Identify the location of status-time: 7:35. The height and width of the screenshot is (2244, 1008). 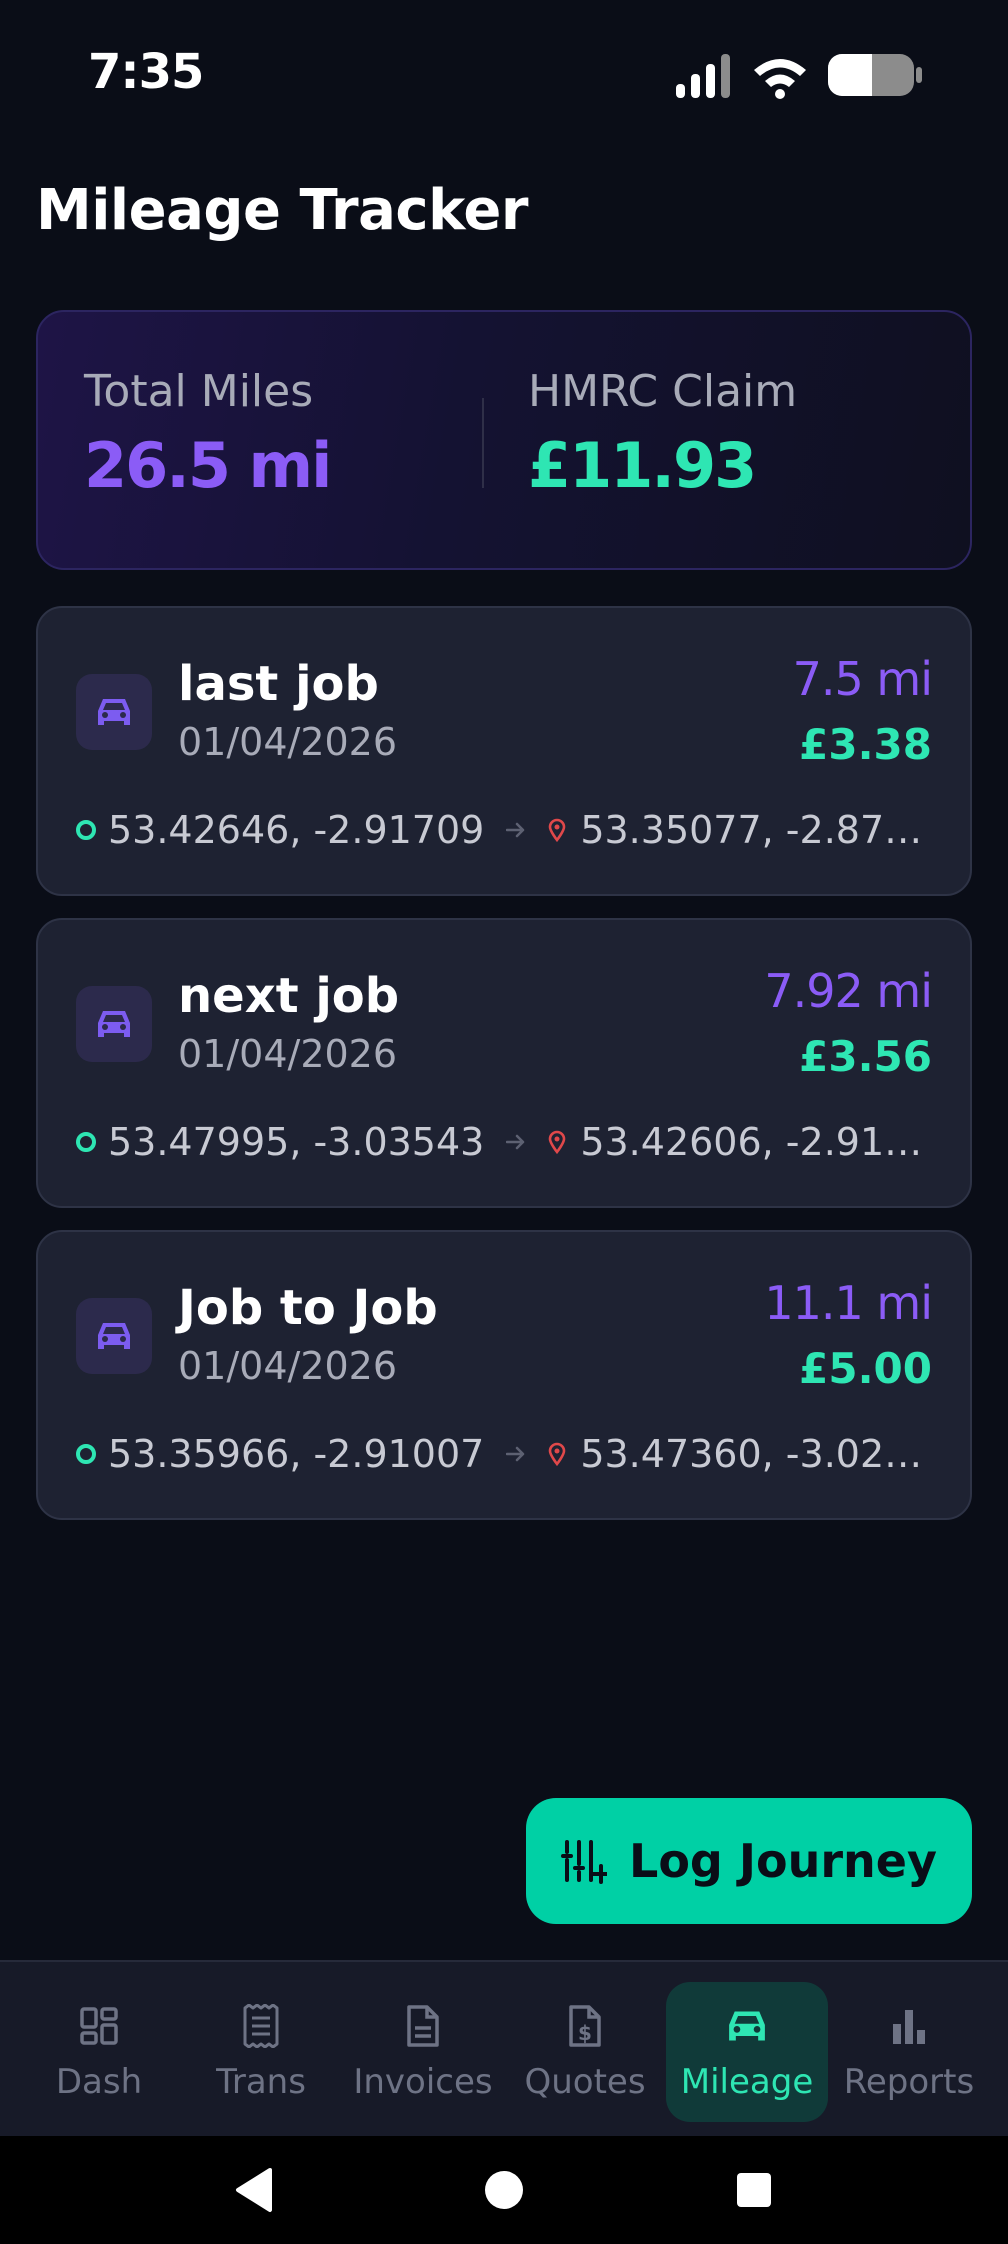
(146, 72).